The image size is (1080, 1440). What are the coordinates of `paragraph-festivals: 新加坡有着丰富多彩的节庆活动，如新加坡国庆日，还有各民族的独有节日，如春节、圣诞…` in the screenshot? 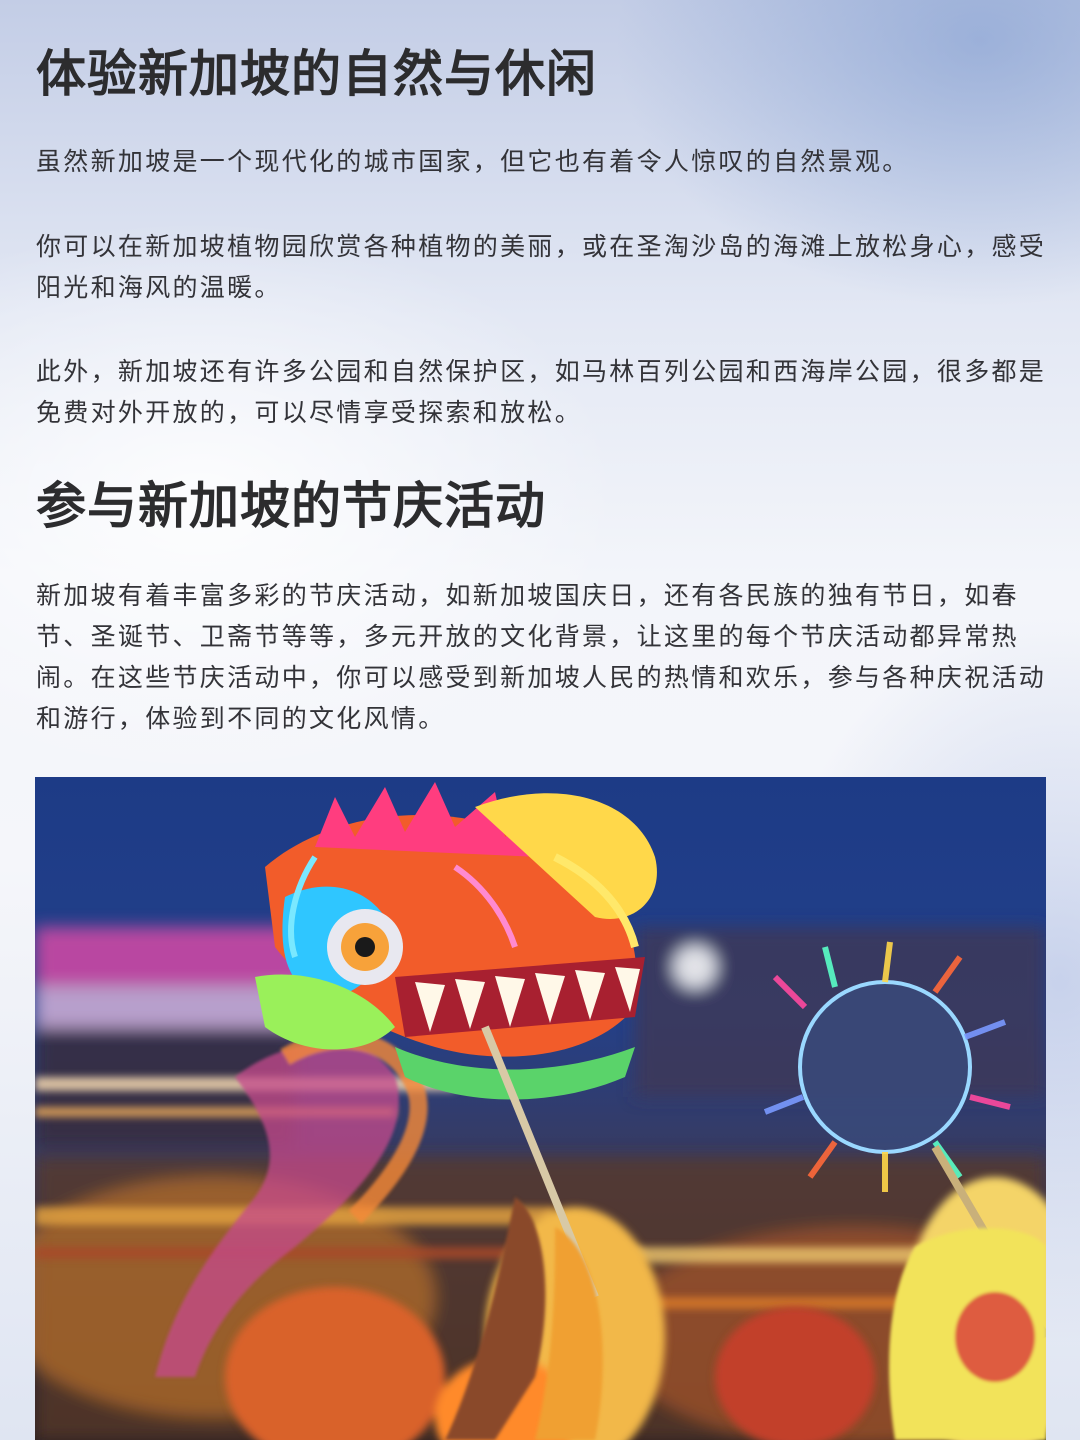 It's located at (541, 657).